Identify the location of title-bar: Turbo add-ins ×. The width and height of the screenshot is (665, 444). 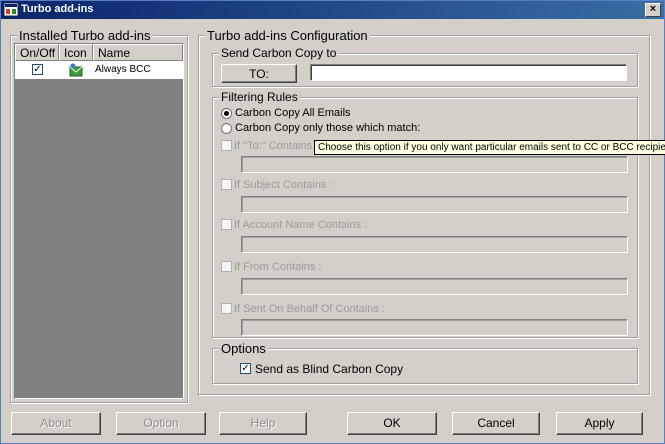
(332, 10).